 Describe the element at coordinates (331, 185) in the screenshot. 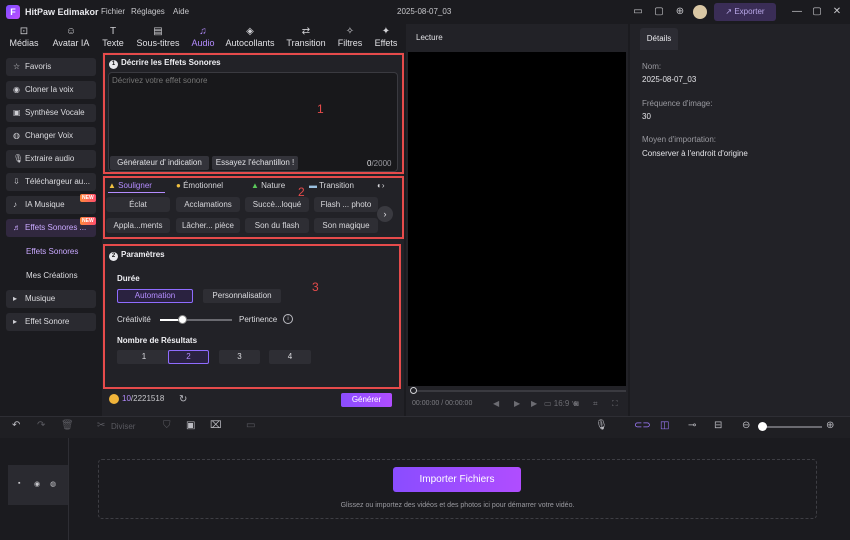

I see `category-tab-transition: ▬ Transition` at that location.